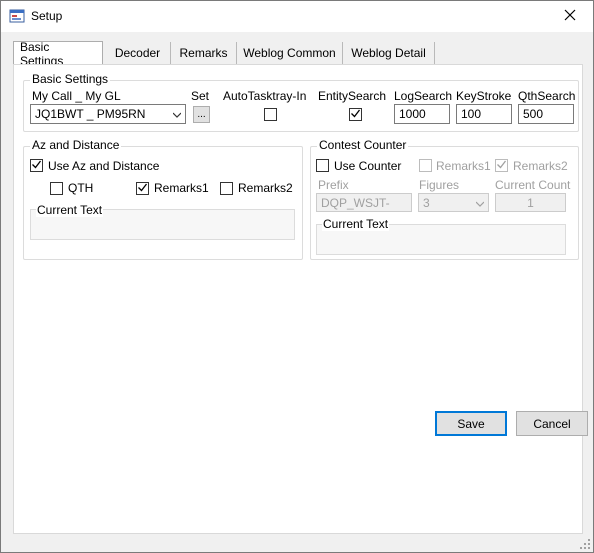 This screenshot has width=594, height=553. Describe the element at coordinates (533, 185) in the screenshot. I see `current-count-label: Current Count` at that location.